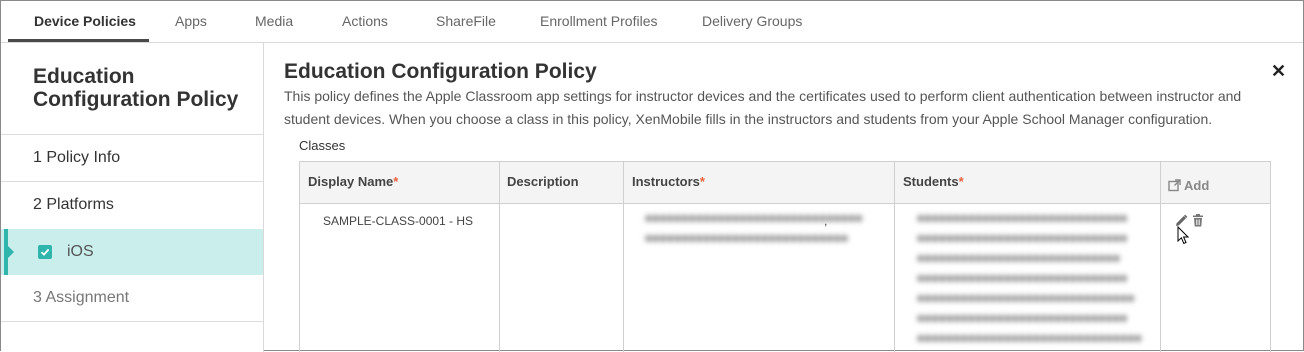 Image resolution: width=1304 pixels, height=352 pixels. I want to click on tab-delivery-groups: Delivery Groups, so click(752, 21).